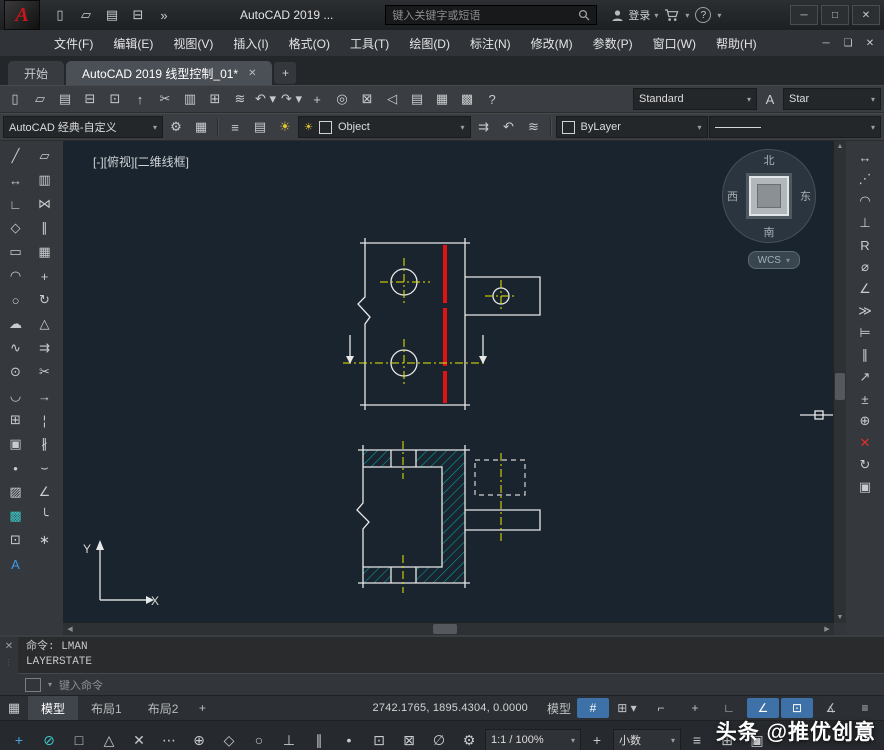 The height and width of the screenshot is (750, 884). Describe the element at coordinates (763, 708) in the screenshot. I see `polar-toggle: ∠` at that location.